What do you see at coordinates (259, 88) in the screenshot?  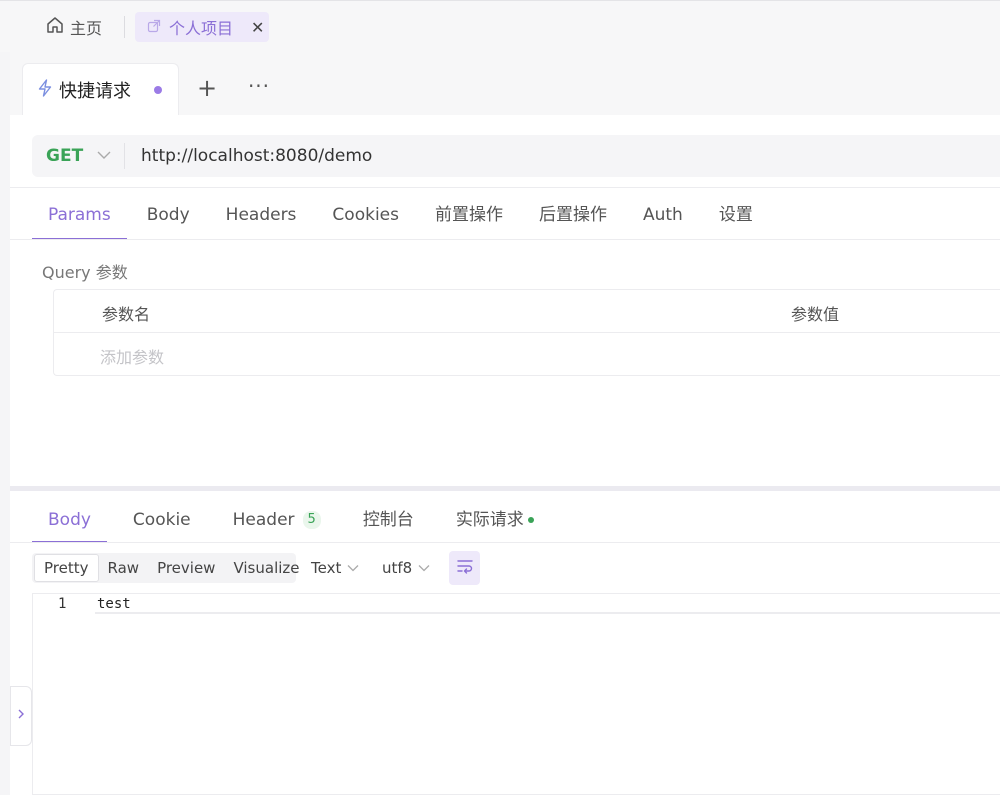 I see `more-button: ···` at bounding box center [259, 88].